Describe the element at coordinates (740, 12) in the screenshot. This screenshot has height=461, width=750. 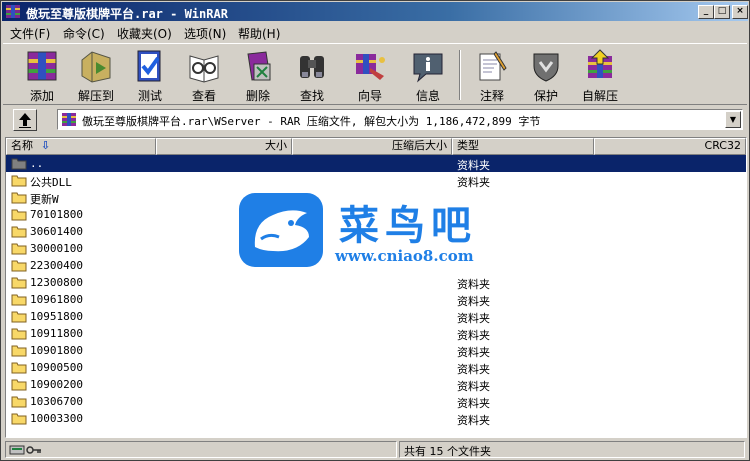
I see `close-button: ×` at that location.